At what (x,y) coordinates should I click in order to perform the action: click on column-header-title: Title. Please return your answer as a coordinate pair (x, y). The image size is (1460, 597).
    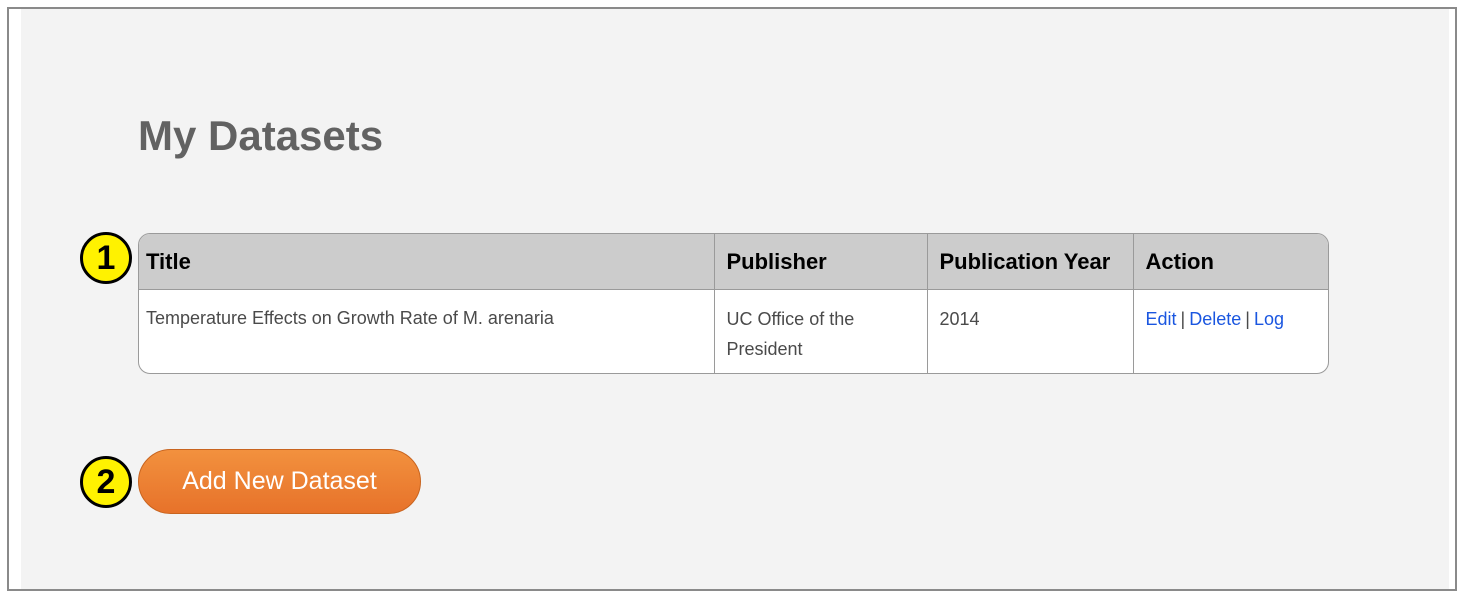
    Looking at the image, I should click on (426, 262).